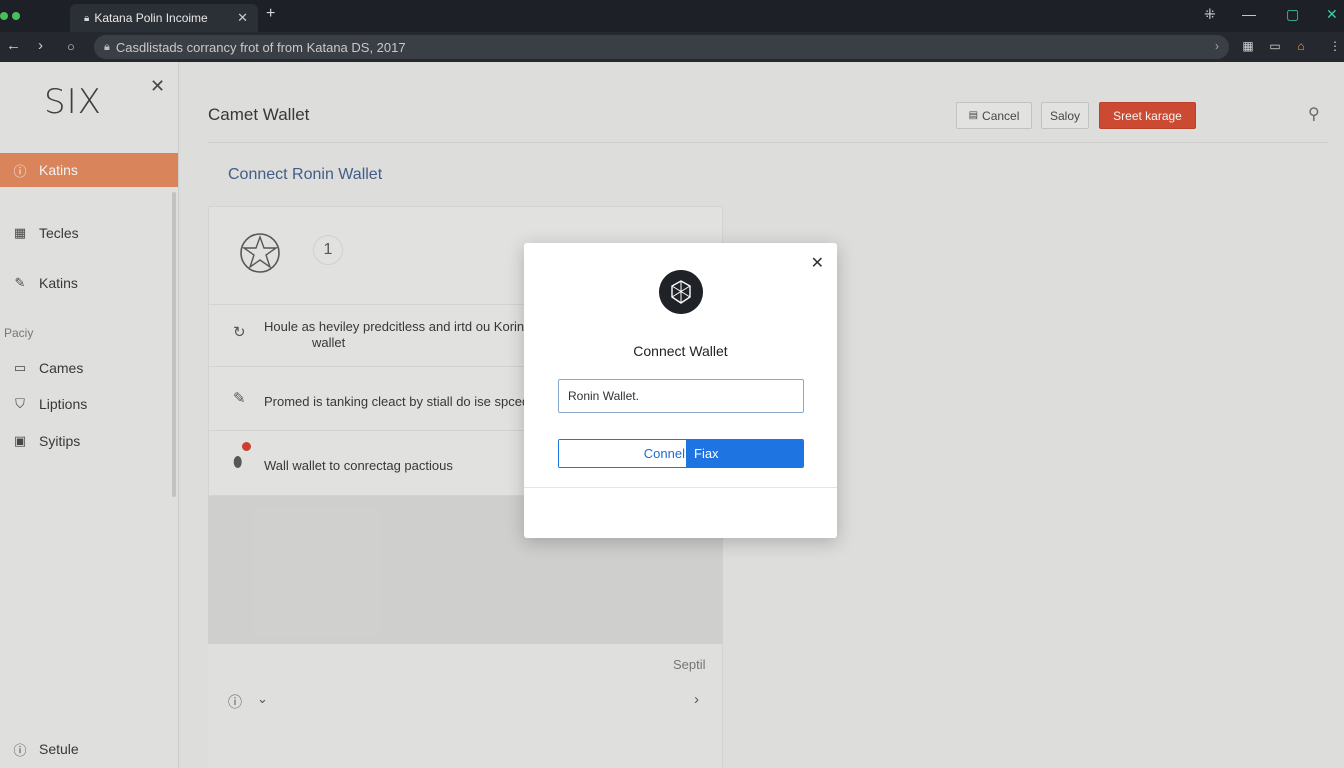 The width and height of the screenshot is (1344, 768). What do you see at coordinates (1301, 46) in the screenshot?
I see `home-icon: ⌂` at bounding box center [1301, 46].